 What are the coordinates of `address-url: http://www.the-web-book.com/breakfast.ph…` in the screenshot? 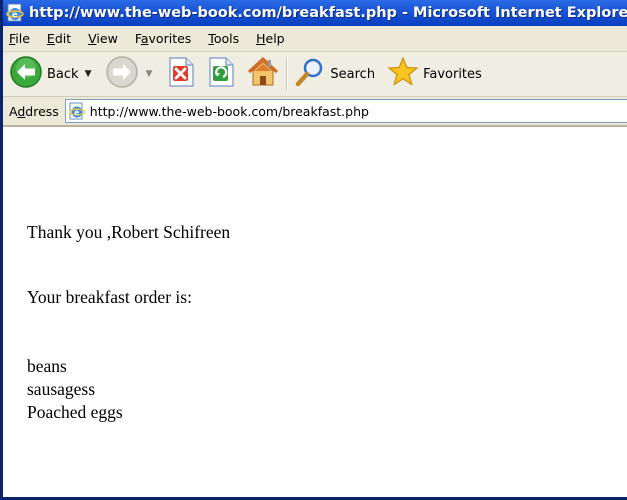 It's located at (229, 111).